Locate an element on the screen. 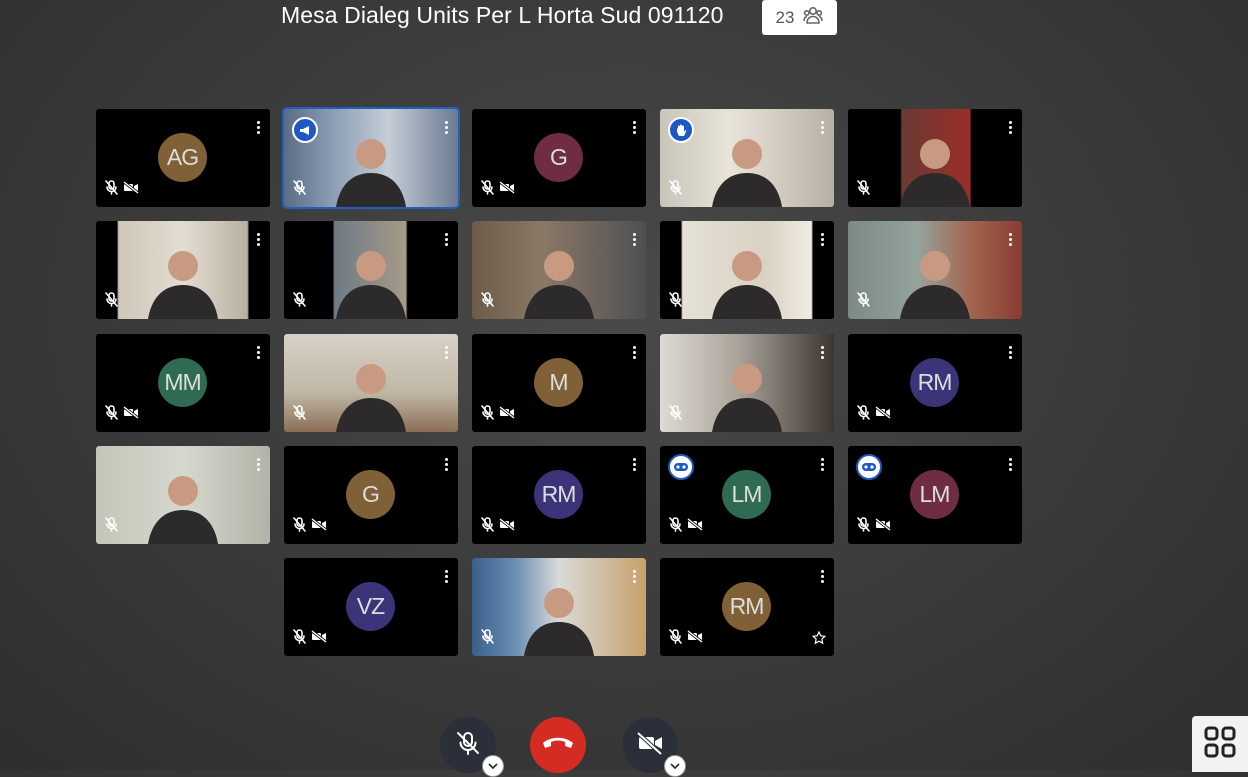 Image resolution: width=1248 pixels, height=777 pixels. participant-tile: M is located at coordinates (559, 383).